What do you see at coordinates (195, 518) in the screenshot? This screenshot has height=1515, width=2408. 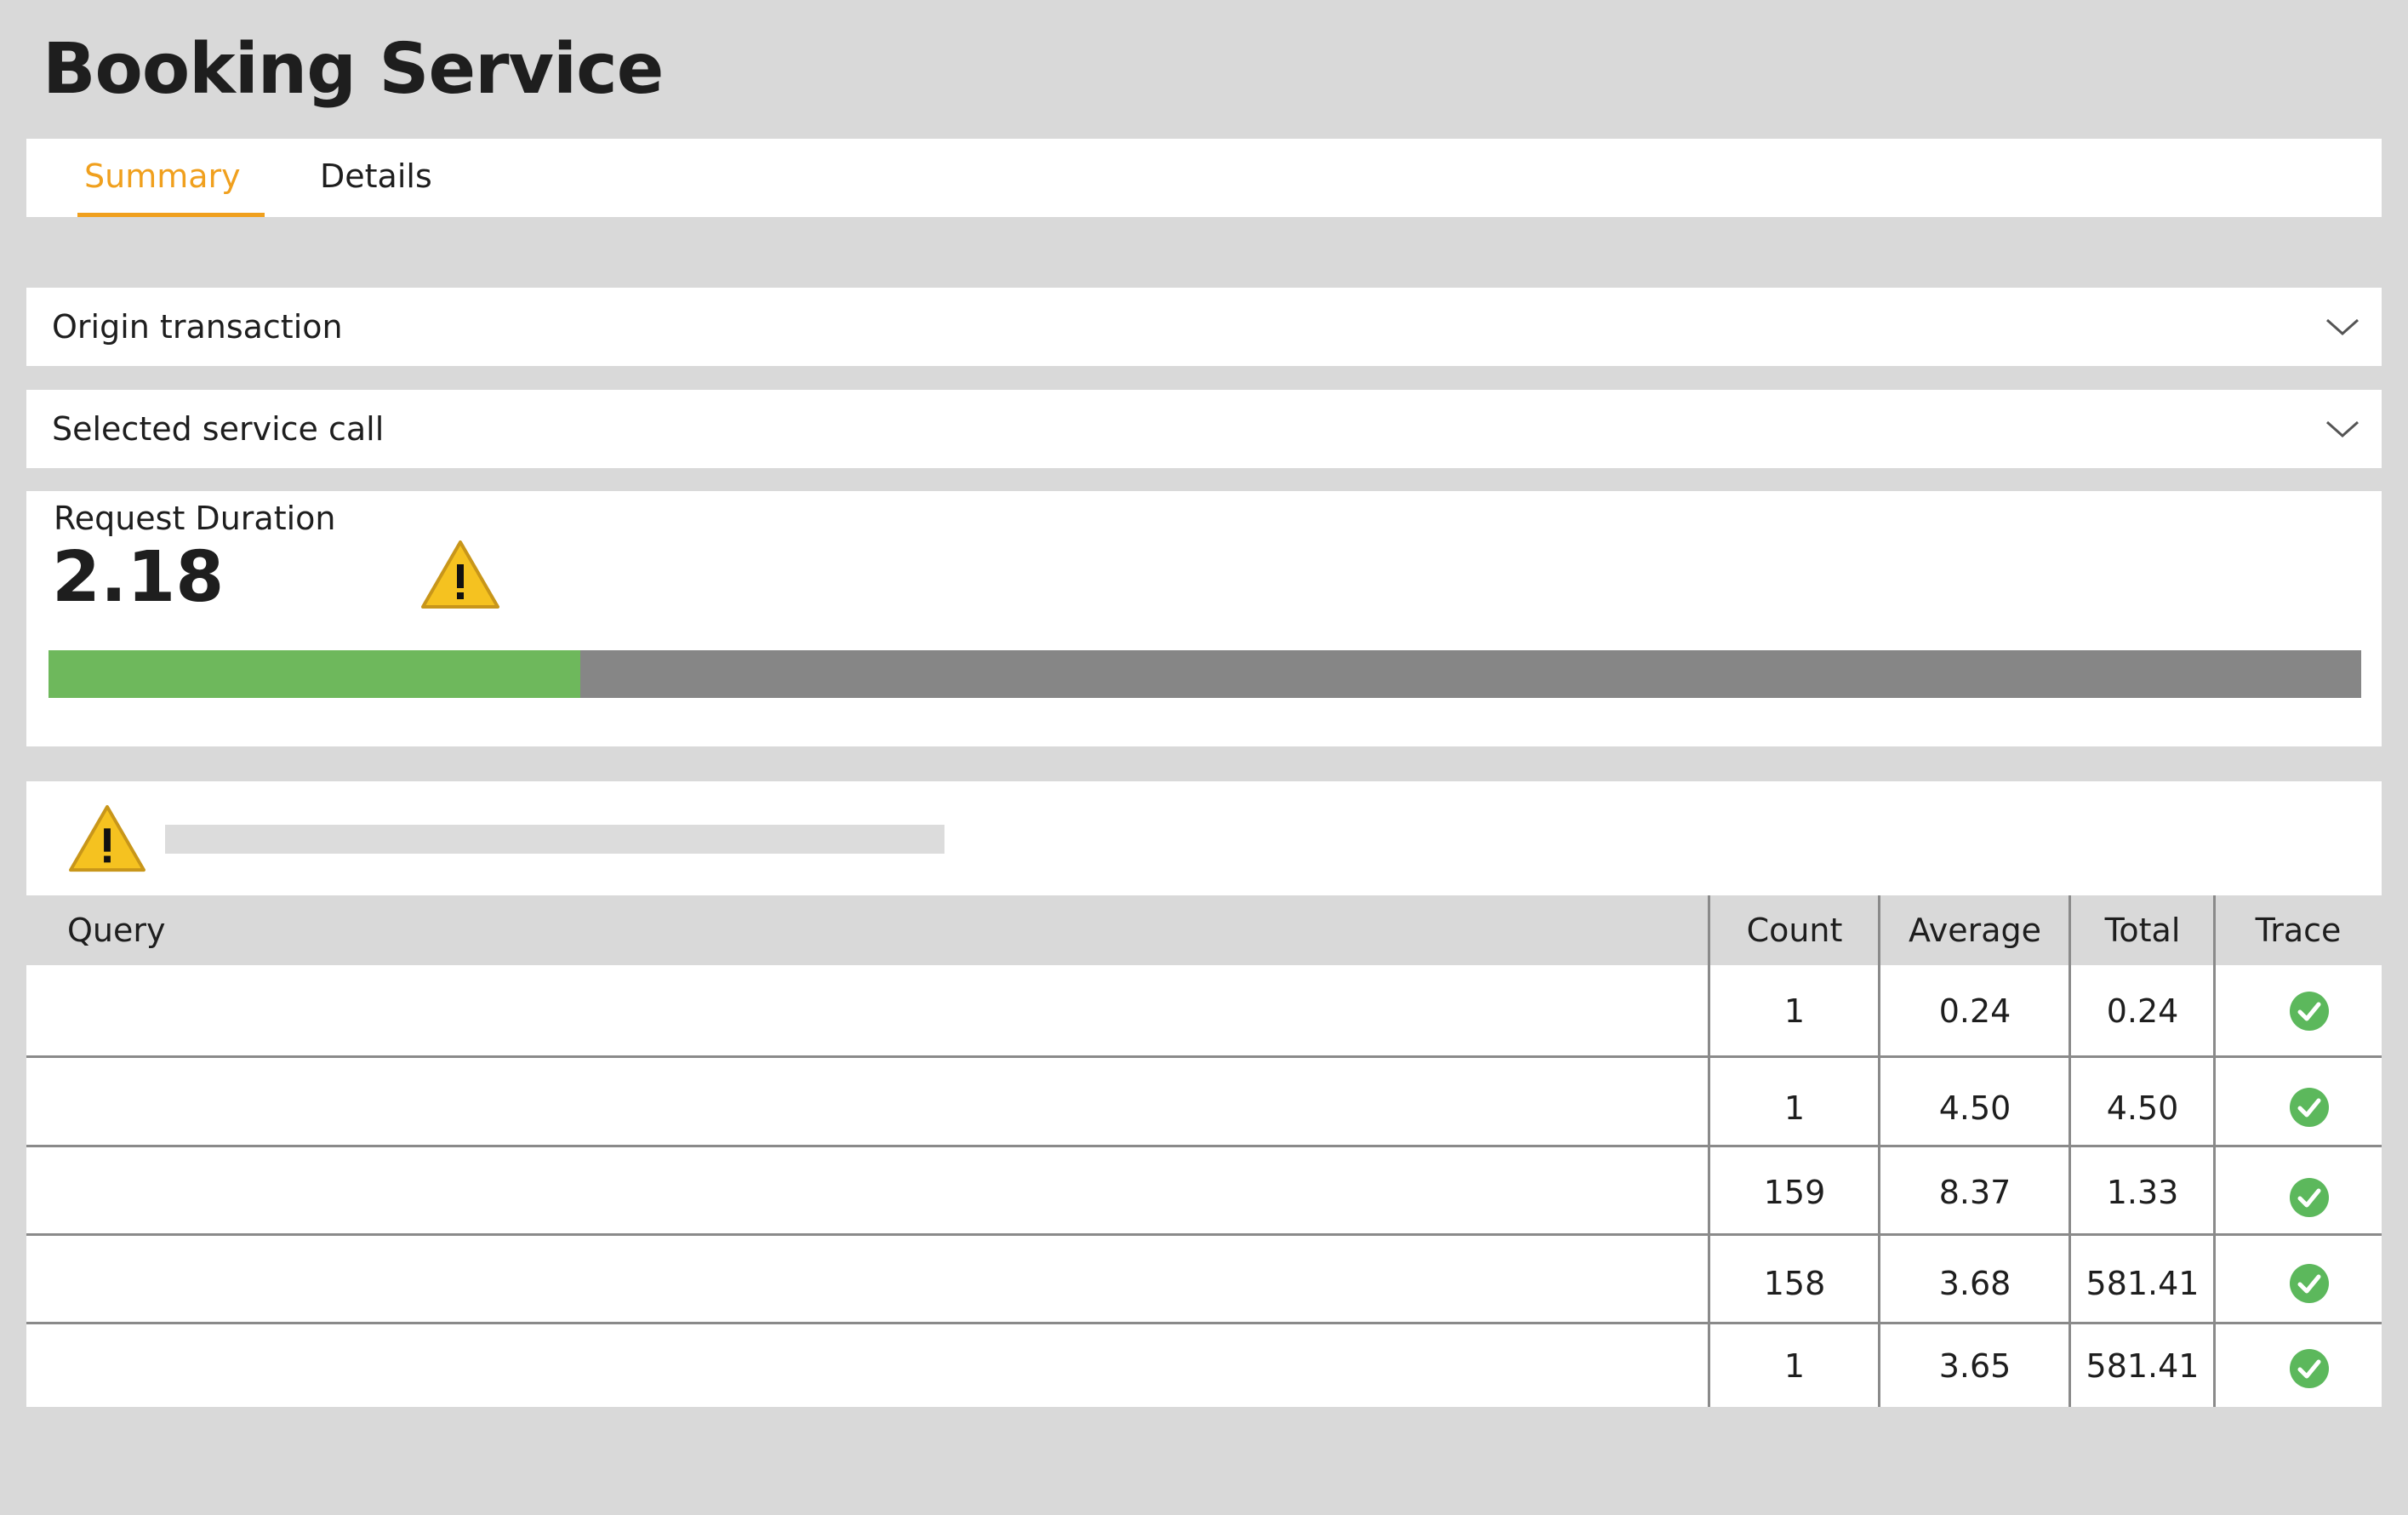 I see `request-duration-label: Request Duration` at bounding box center [195, 518].